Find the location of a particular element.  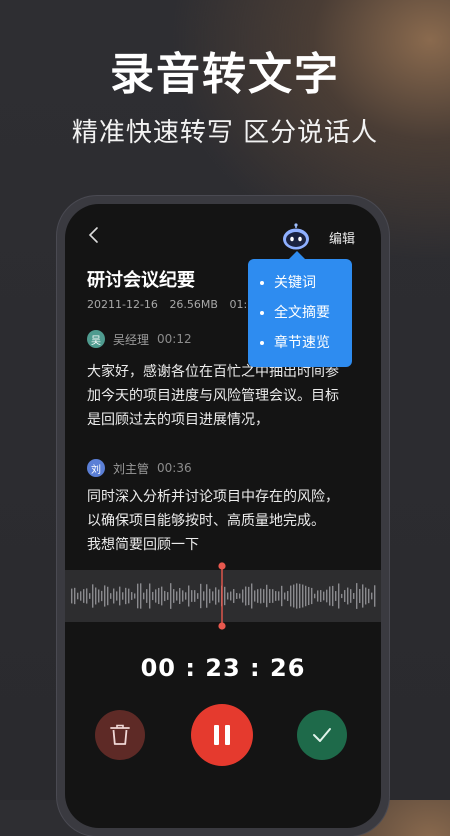

speaker-row: 吴 吴经理 00:12 is located at coordinates (139, 339).